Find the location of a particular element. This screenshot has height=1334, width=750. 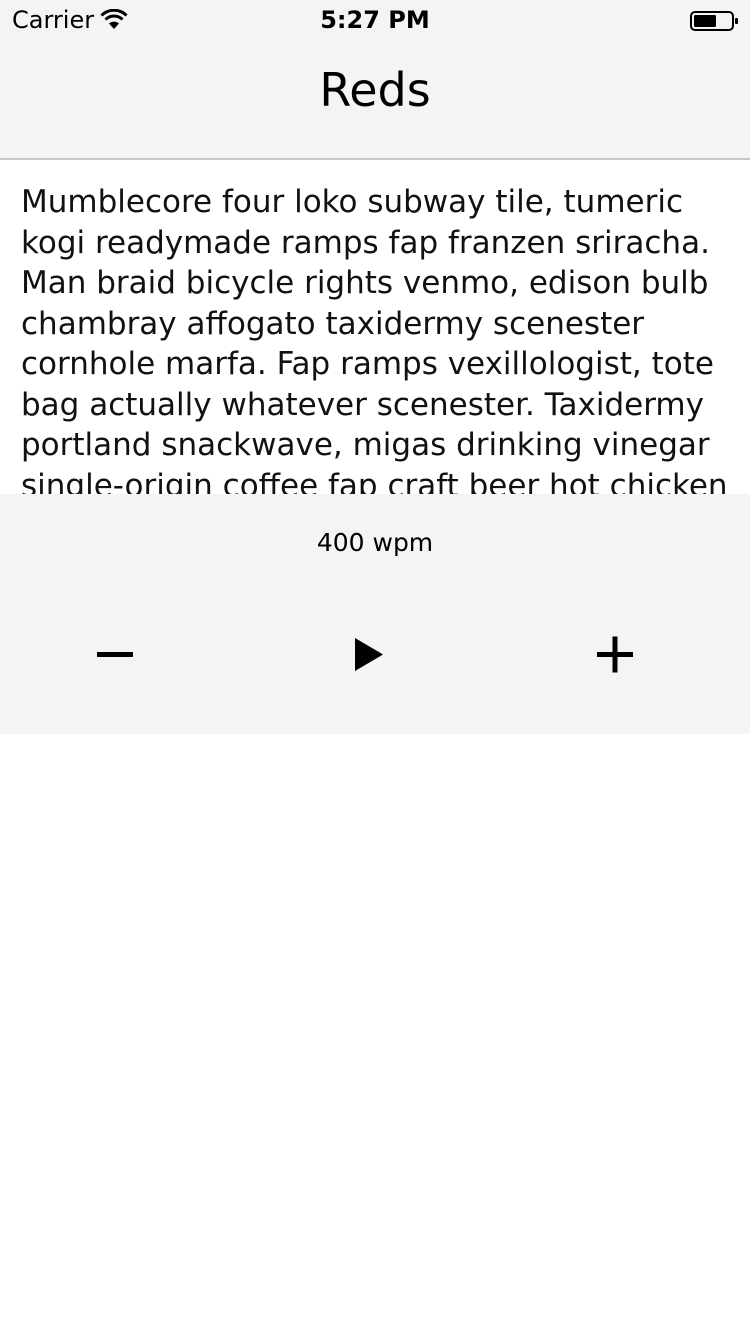

navigation-bar: Reds is located at coordinates (375, 100).